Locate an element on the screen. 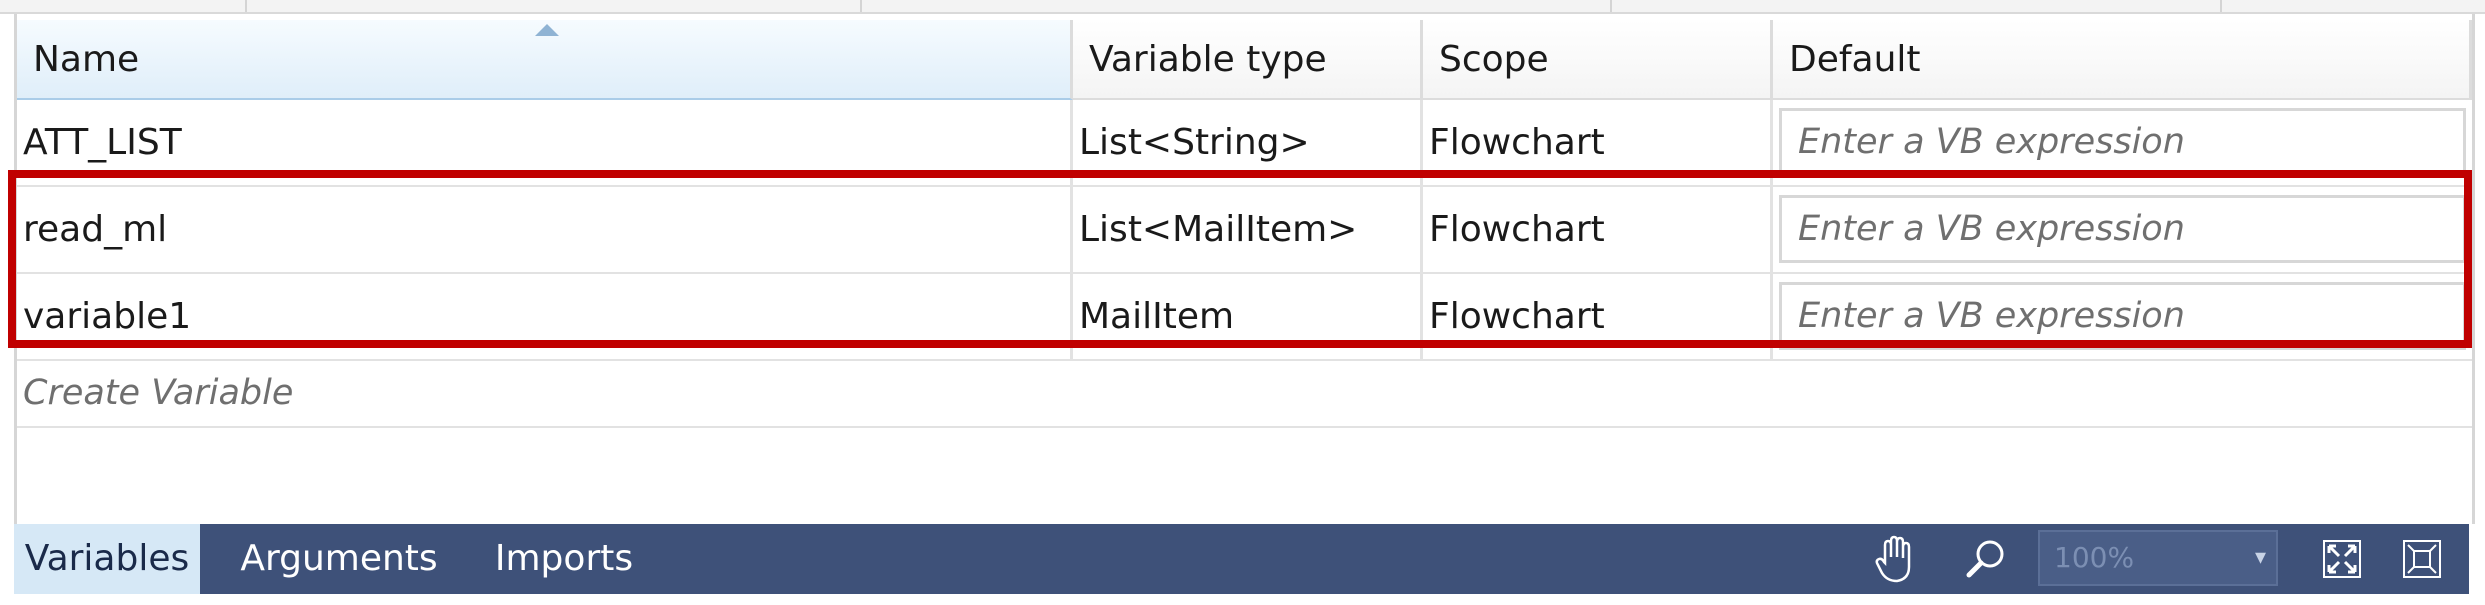  variable-type-cell: List<String> is located at coordinates (1248, 142).